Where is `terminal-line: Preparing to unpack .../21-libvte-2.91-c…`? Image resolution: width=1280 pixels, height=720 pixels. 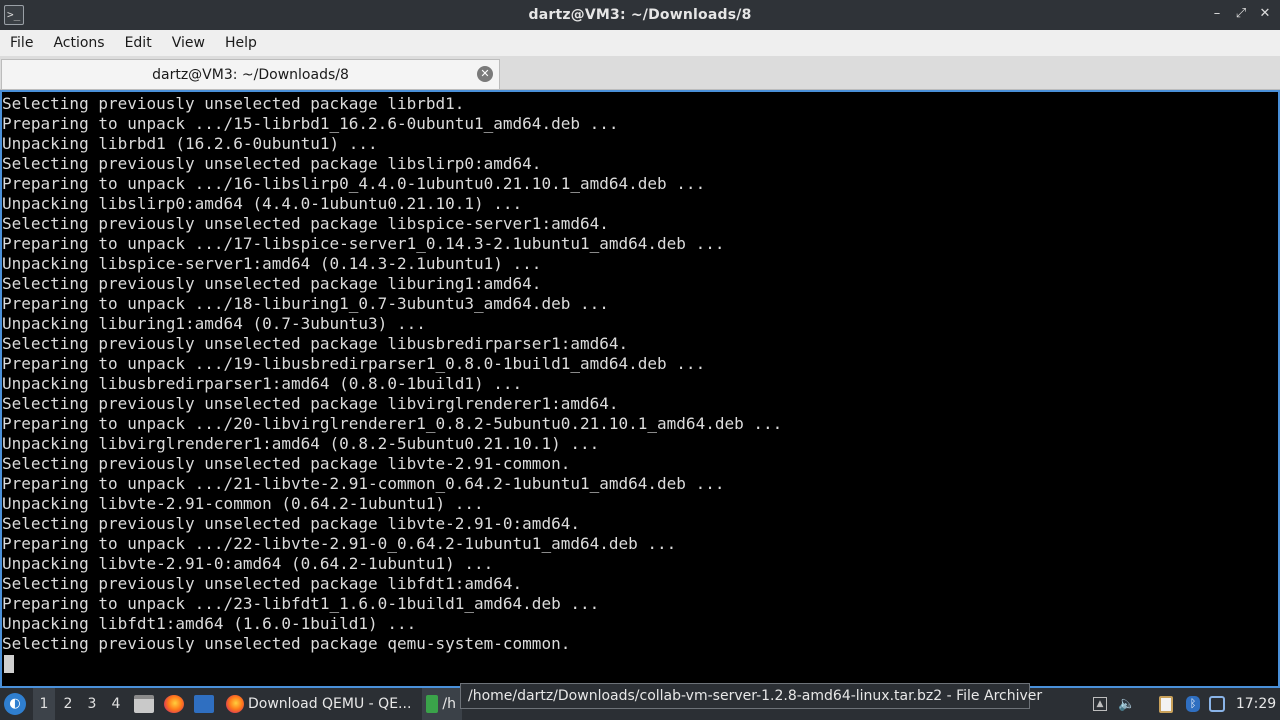 terminal-line: Preparing to unpack .../21-libvte-2.91-c… is located at coordinates (363, 483).